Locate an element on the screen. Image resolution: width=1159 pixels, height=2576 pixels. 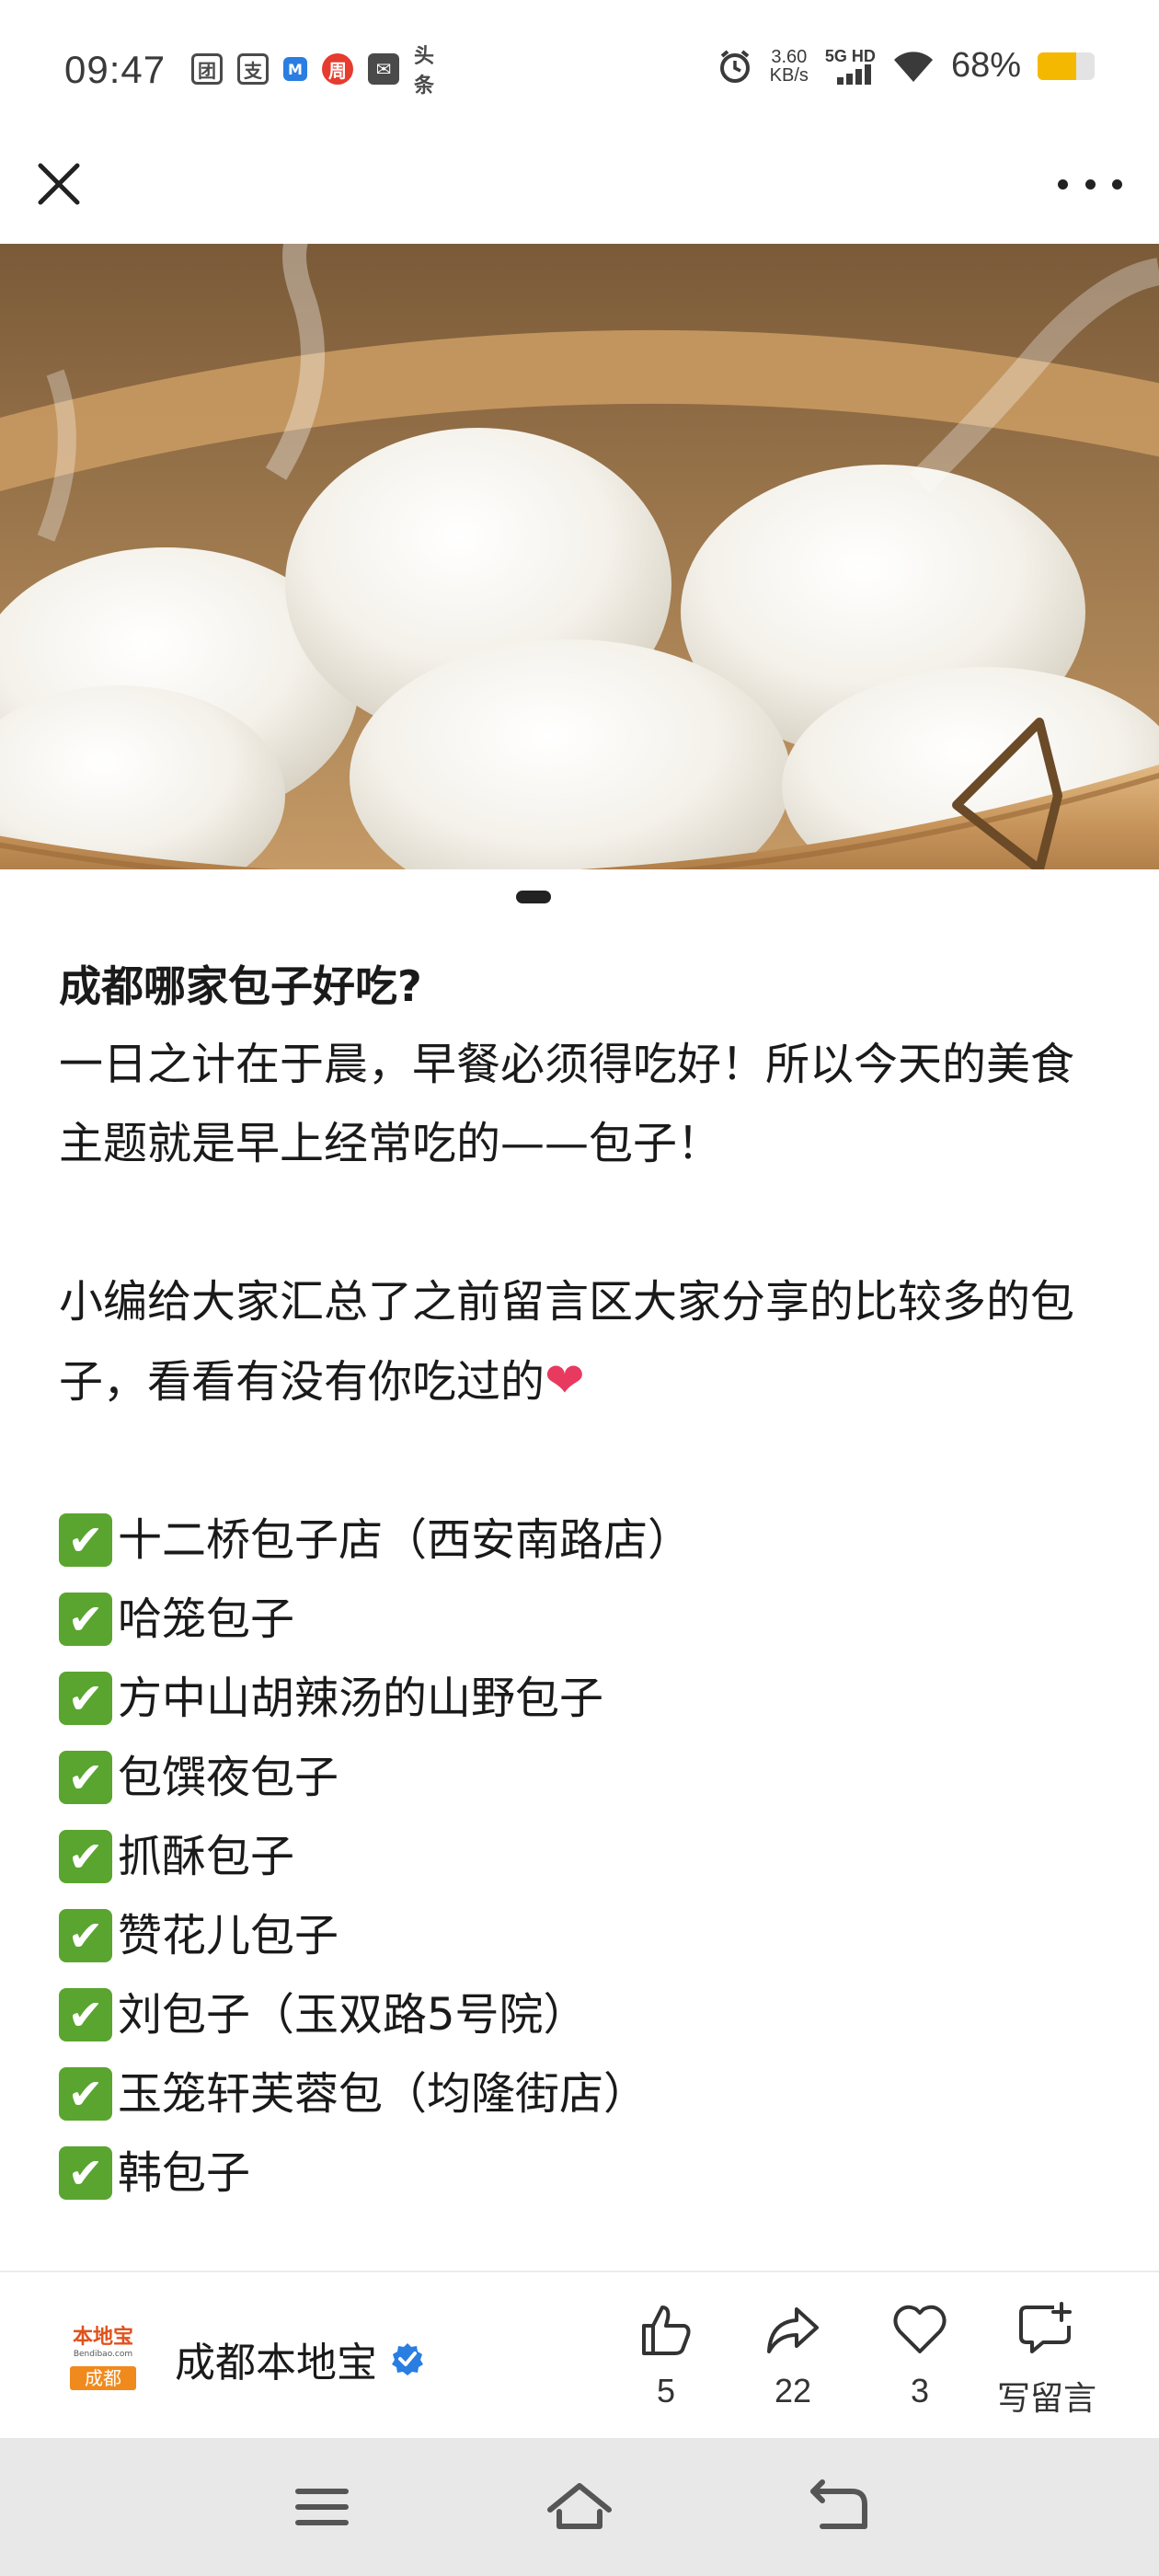
back-icon is located at coordinates (837, 2507).